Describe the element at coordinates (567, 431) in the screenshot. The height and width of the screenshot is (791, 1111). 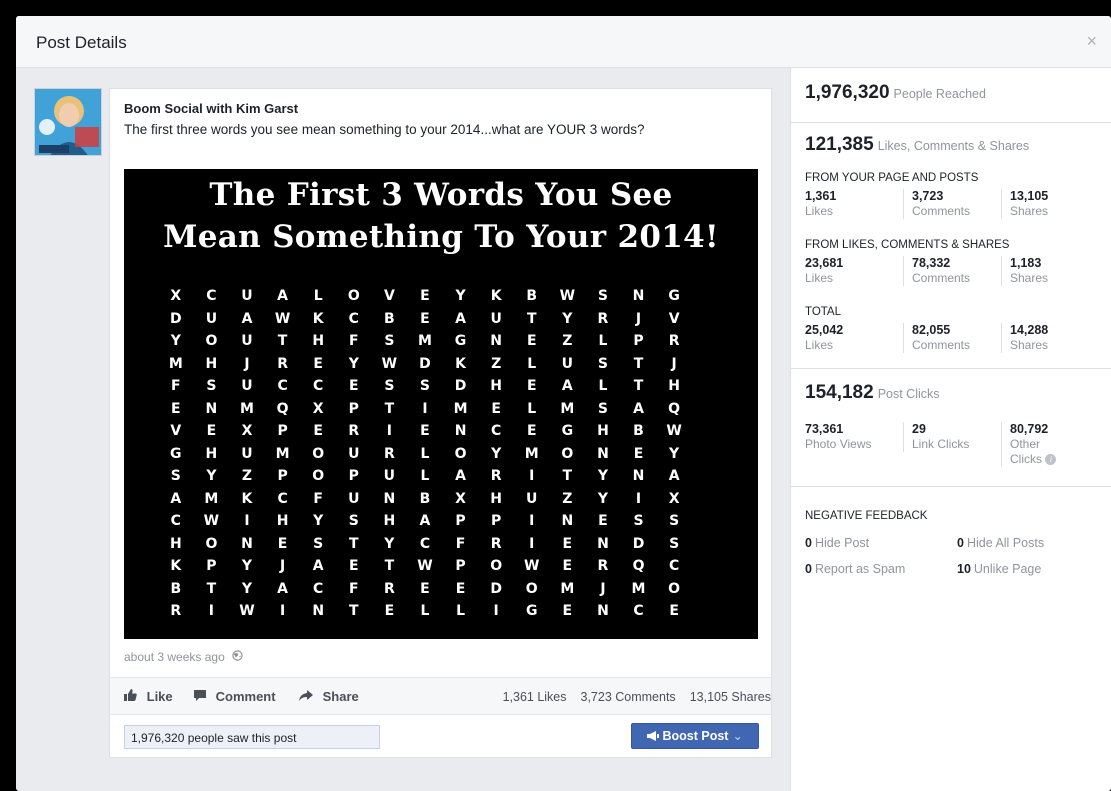
I see `grid-letter: G` at that location.